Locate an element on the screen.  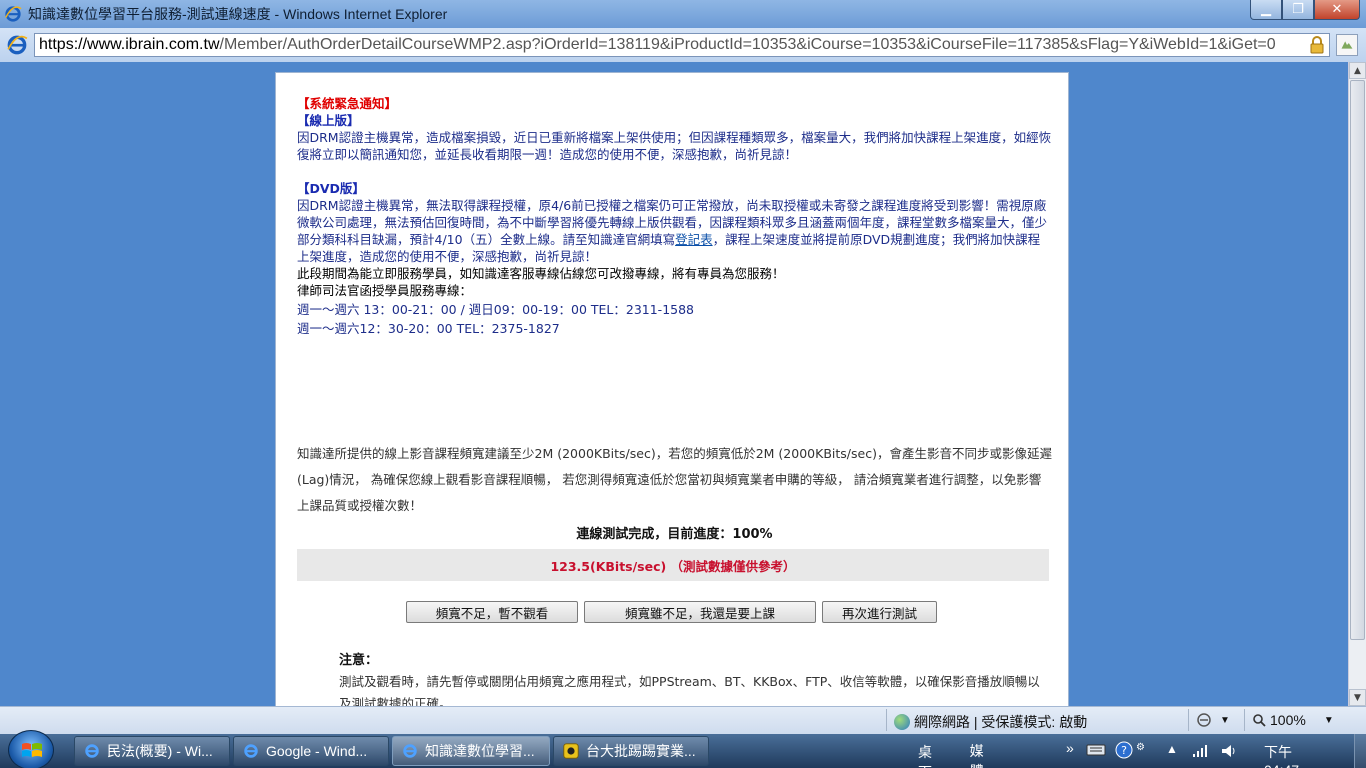
show-desktop-button is located at coordinates (1360, 751).